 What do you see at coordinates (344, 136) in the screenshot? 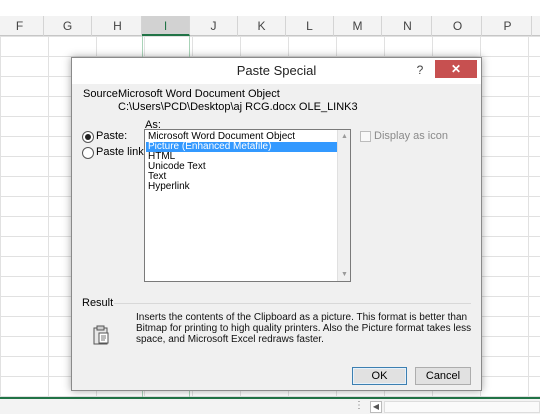
I see `scroll-up-arrow-icon: ▲` at bounding box center [344, 136].